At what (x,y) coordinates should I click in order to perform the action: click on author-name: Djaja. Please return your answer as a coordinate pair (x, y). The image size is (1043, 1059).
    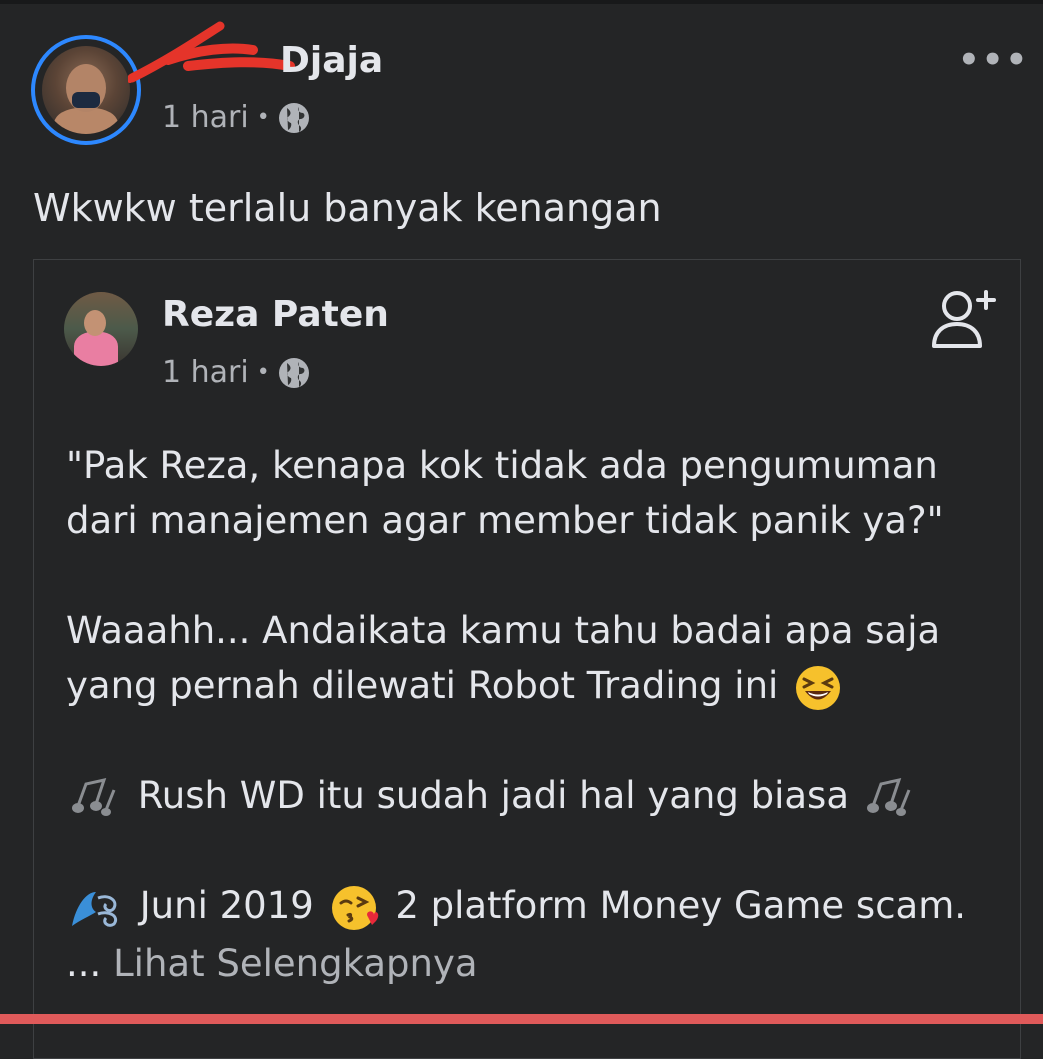
    Looking at the image, I should click on (331, 60).